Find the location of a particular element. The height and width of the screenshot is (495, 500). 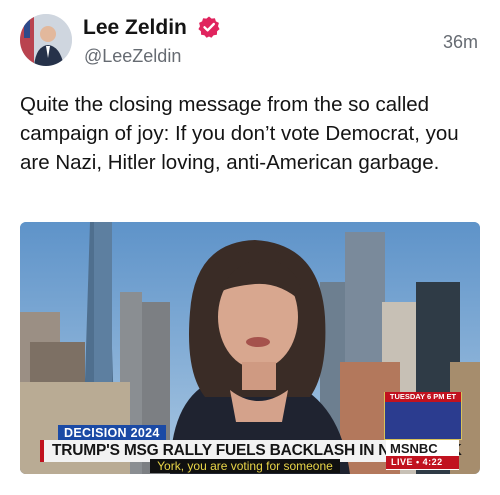

msnbc-logo: MSNBC is located at coordinates (414, 448).